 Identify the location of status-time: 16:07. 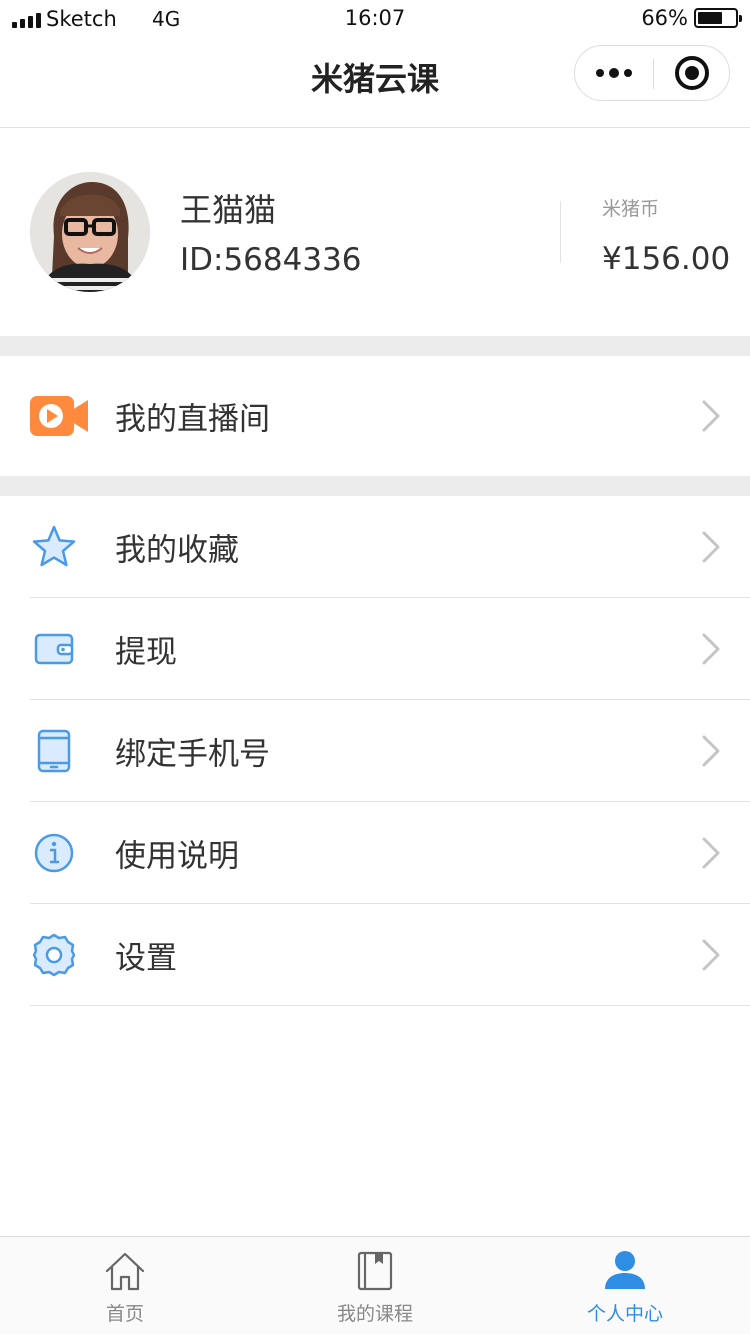
(375, 18).